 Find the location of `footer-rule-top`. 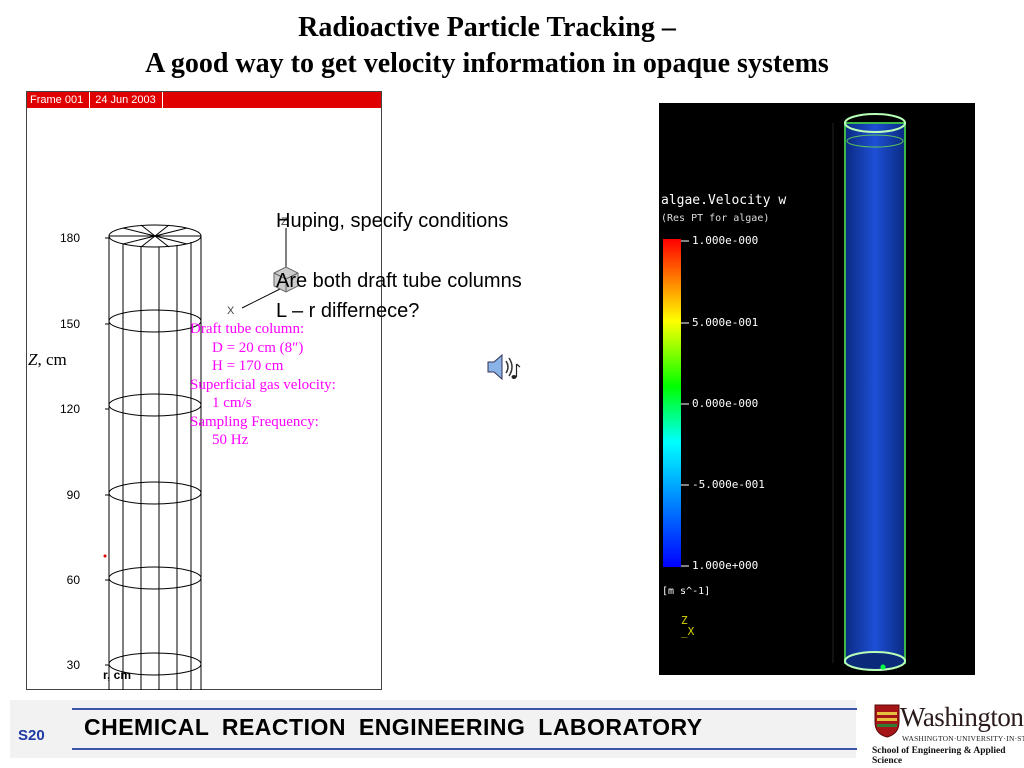

footer-rule-top is located at coordinates (464, 709).